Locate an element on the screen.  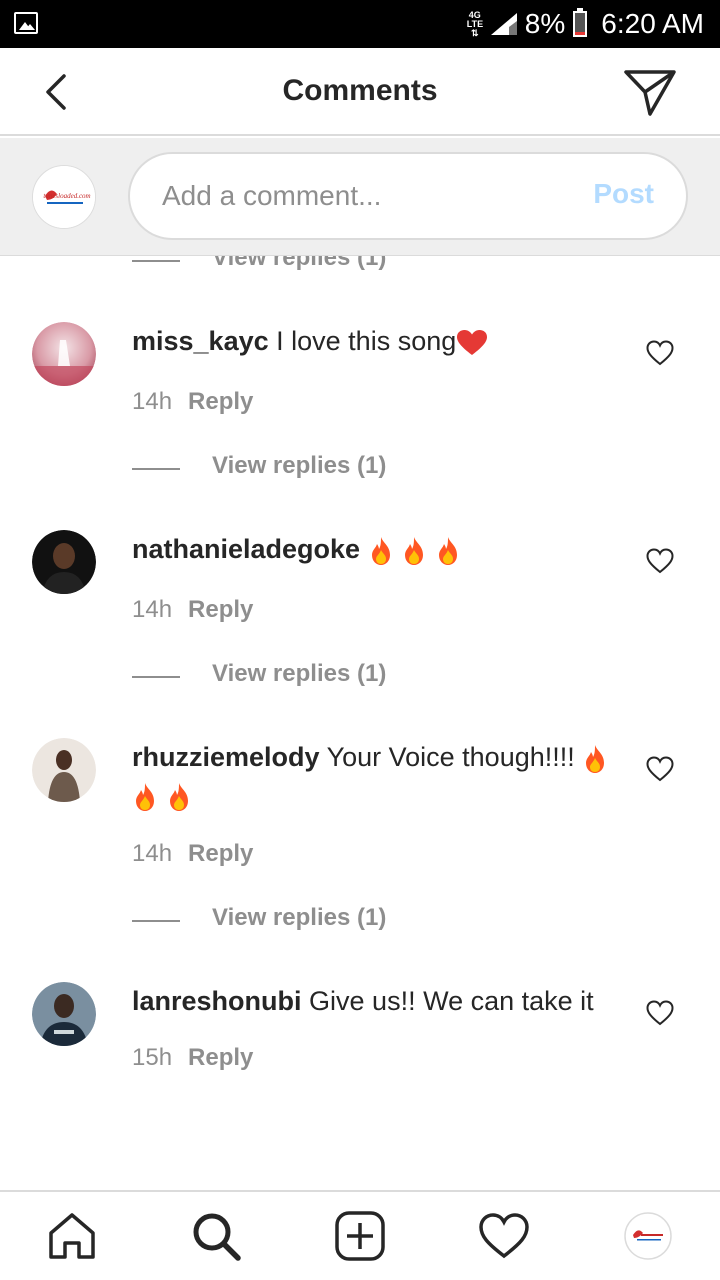
red-heart-emoji-icon is located at coordinates (472, 342).